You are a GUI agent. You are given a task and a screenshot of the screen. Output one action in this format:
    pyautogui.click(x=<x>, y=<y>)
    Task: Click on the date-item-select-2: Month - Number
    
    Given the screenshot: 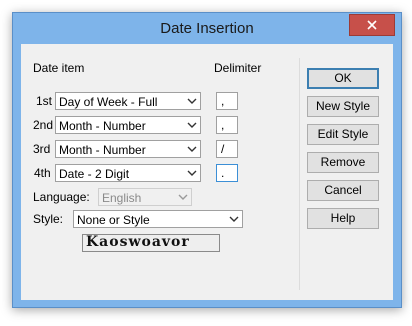 What is the action you would take?
    pyautogui.click(x=128, y=125)
    